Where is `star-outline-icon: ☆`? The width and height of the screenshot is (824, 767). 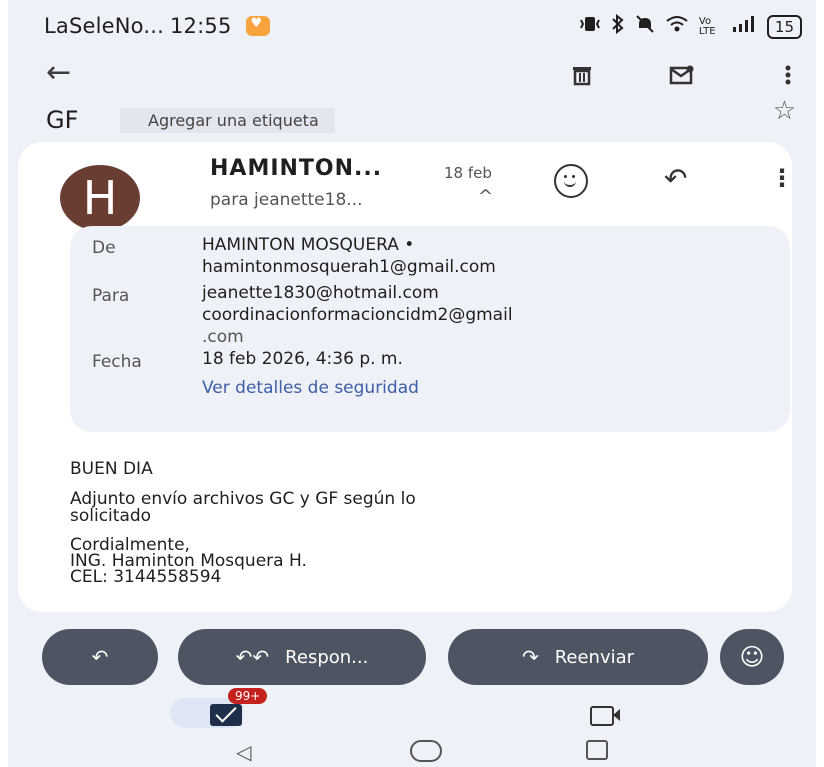
star-outline-icon: ☆ is located at coordinates (784, 111).